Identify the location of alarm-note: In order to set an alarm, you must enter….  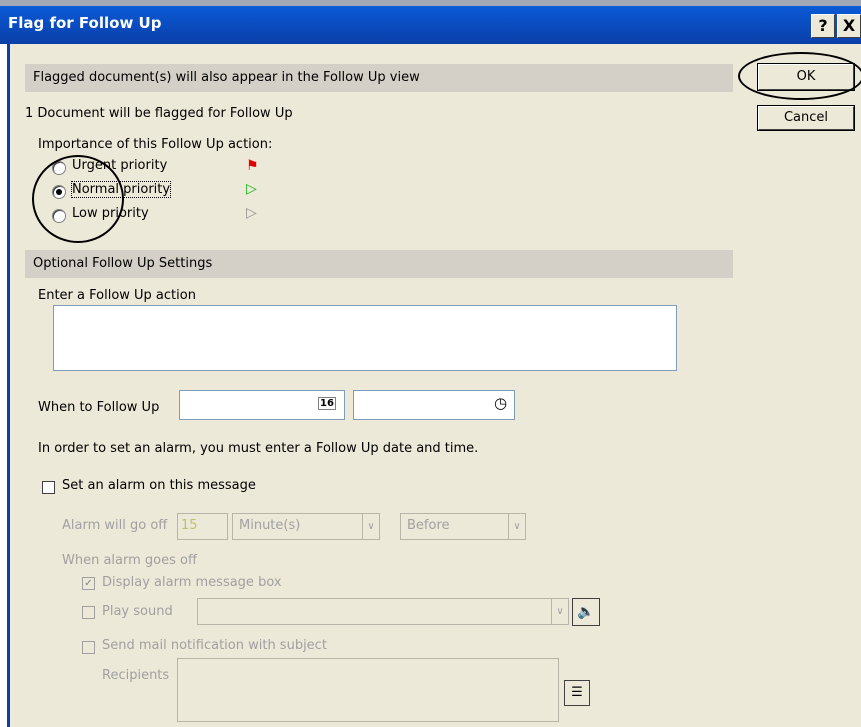
(258, 448).